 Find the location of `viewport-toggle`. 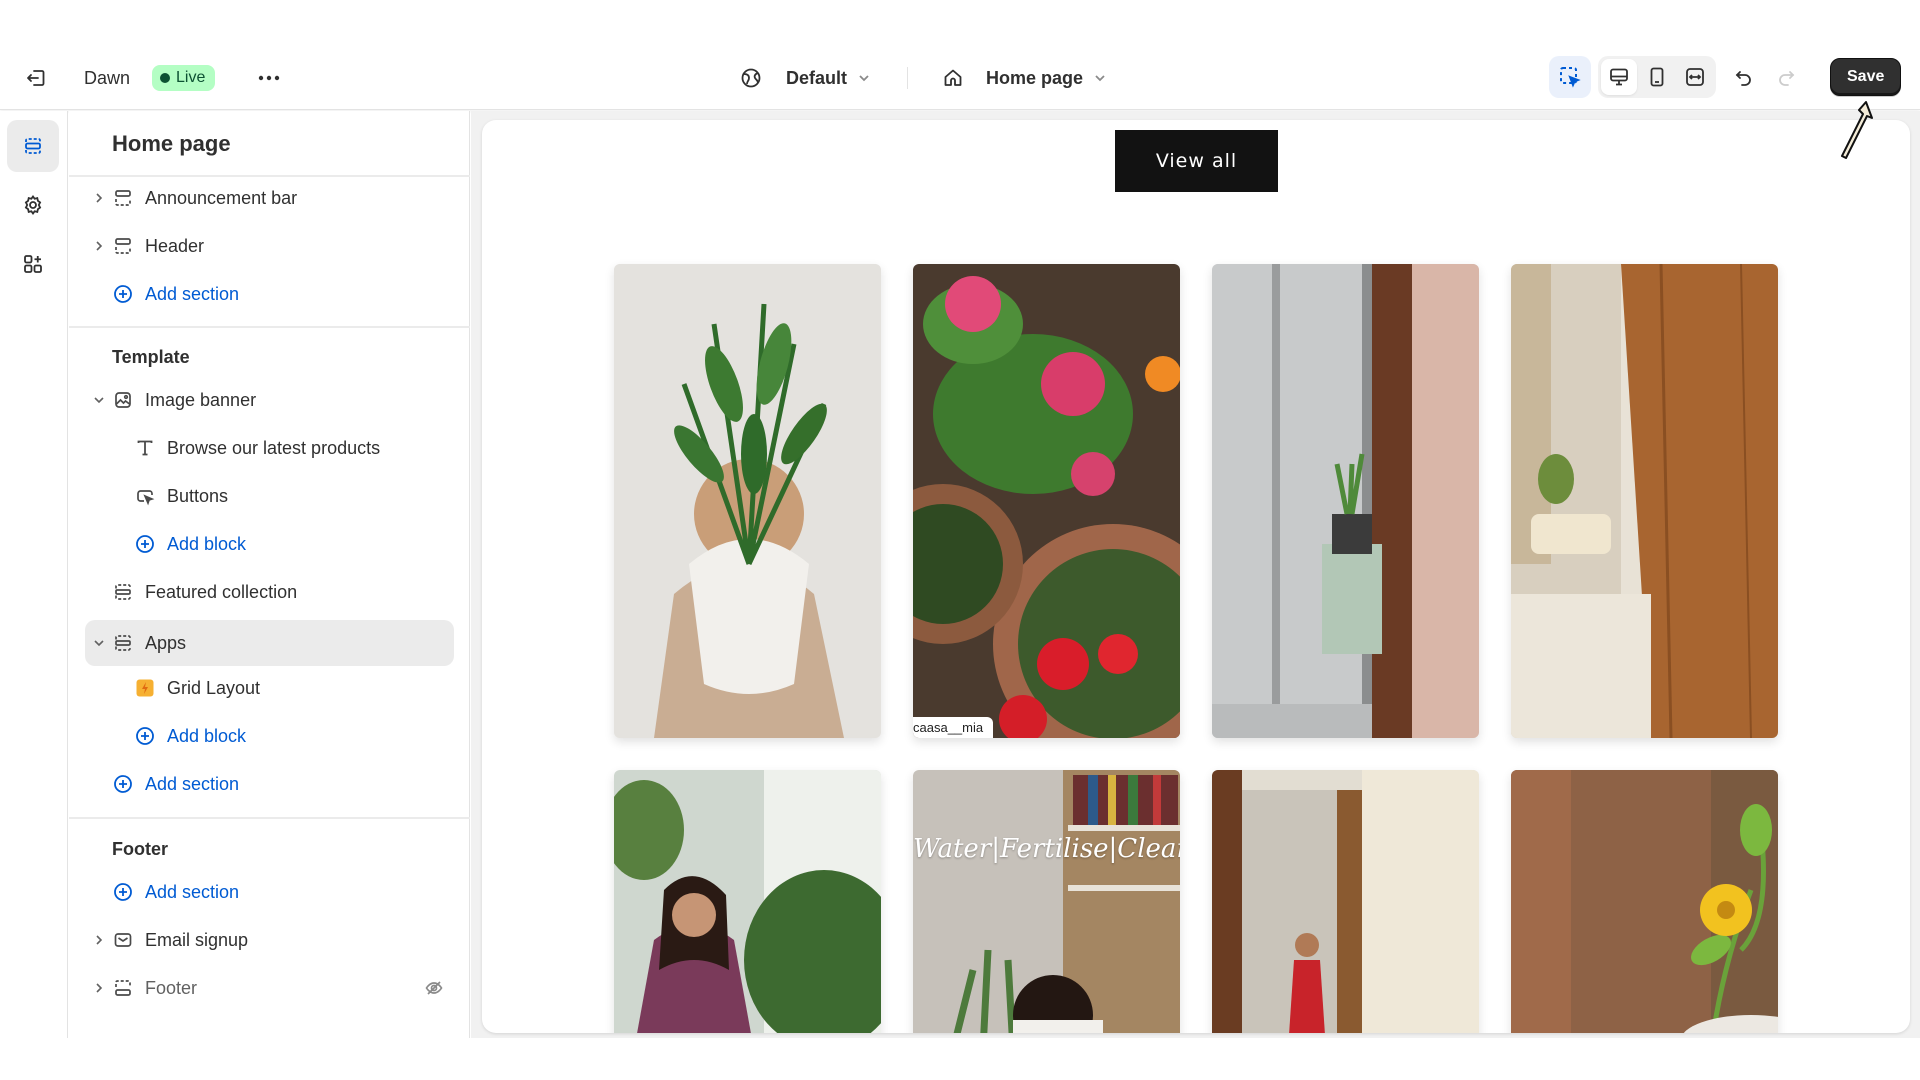

viewport-toggle is located at coordinates (1657, 77).